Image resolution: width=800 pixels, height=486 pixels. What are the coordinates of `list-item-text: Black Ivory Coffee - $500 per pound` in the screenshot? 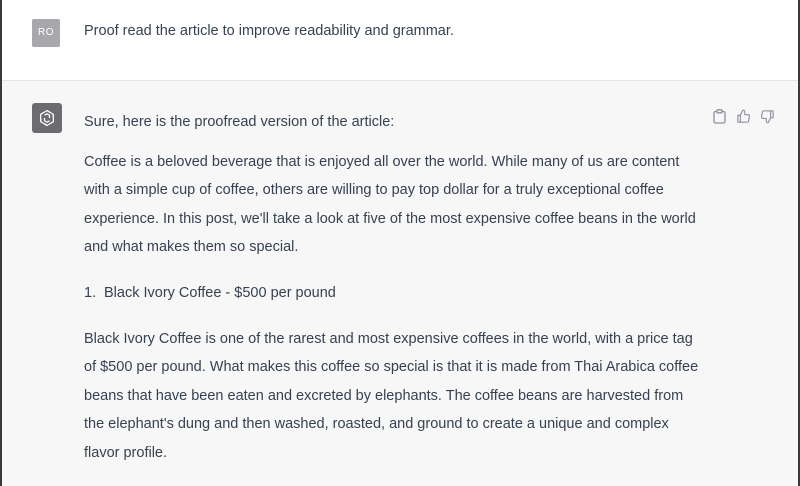 It's located at (220, 292).